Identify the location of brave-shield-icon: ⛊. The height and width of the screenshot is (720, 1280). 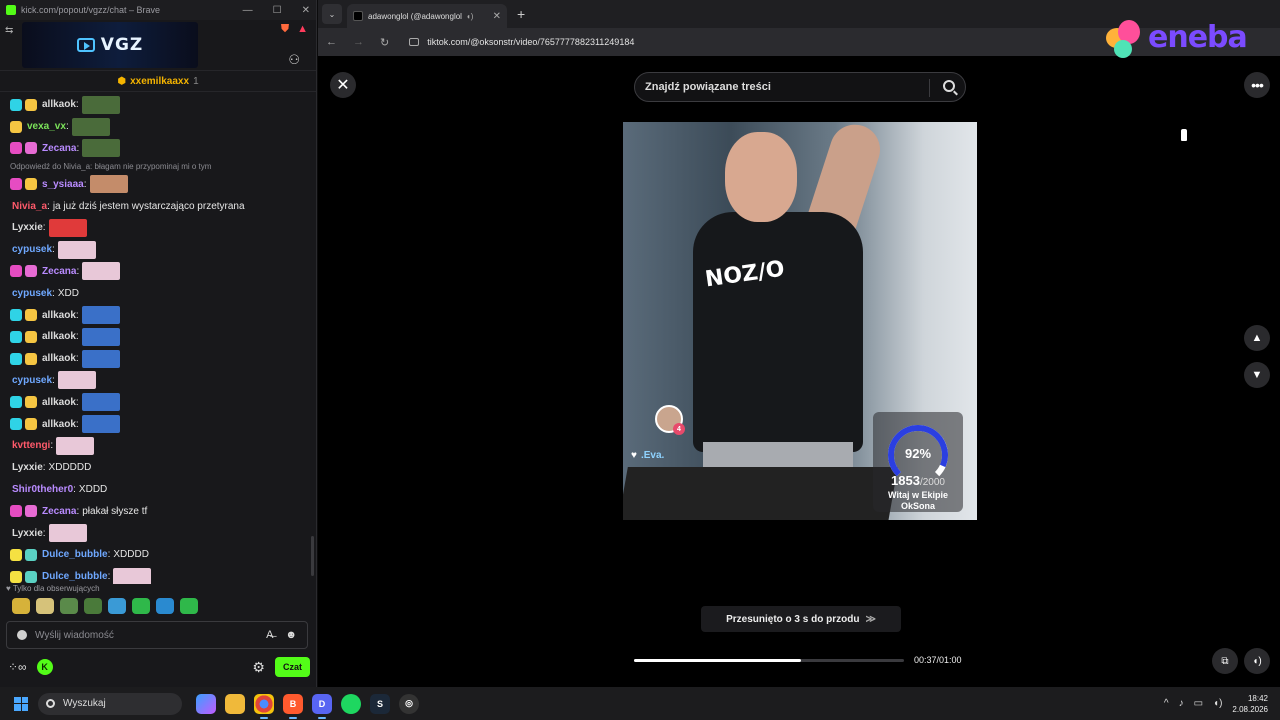
(285, 29).